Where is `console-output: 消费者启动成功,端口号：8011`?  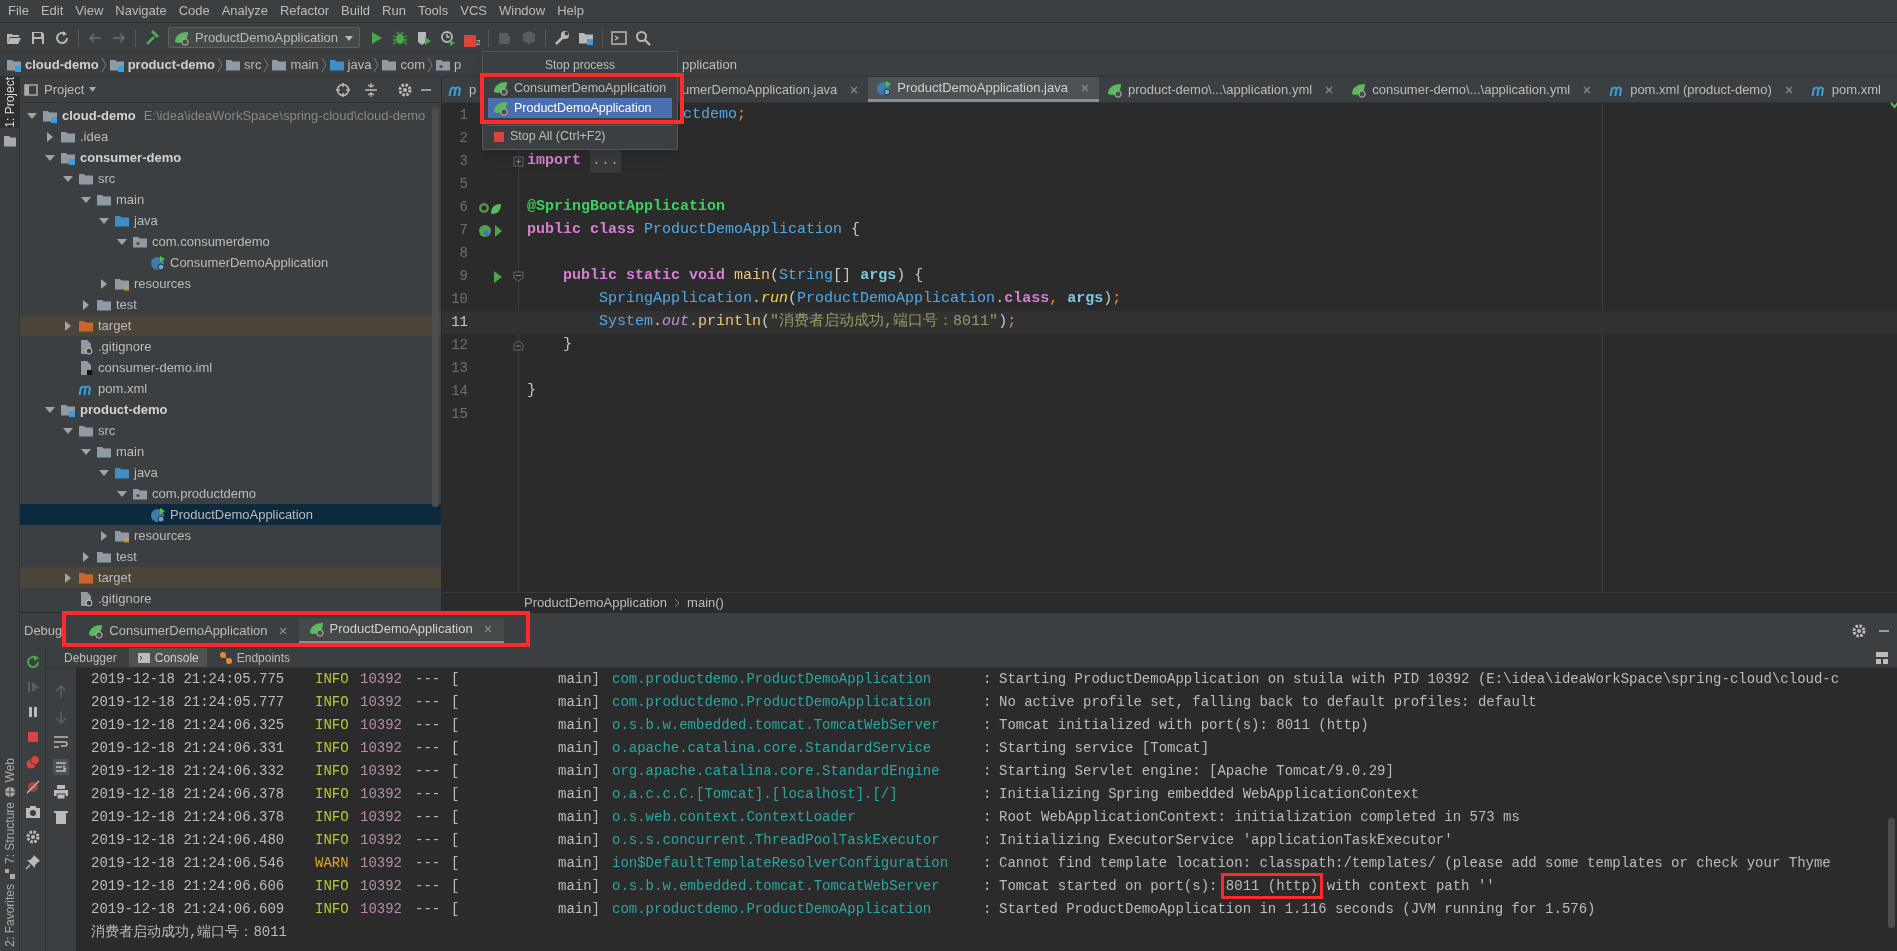 console-output: 消费者启动成功,端口号：8011 is located at coordinates (189, 932).